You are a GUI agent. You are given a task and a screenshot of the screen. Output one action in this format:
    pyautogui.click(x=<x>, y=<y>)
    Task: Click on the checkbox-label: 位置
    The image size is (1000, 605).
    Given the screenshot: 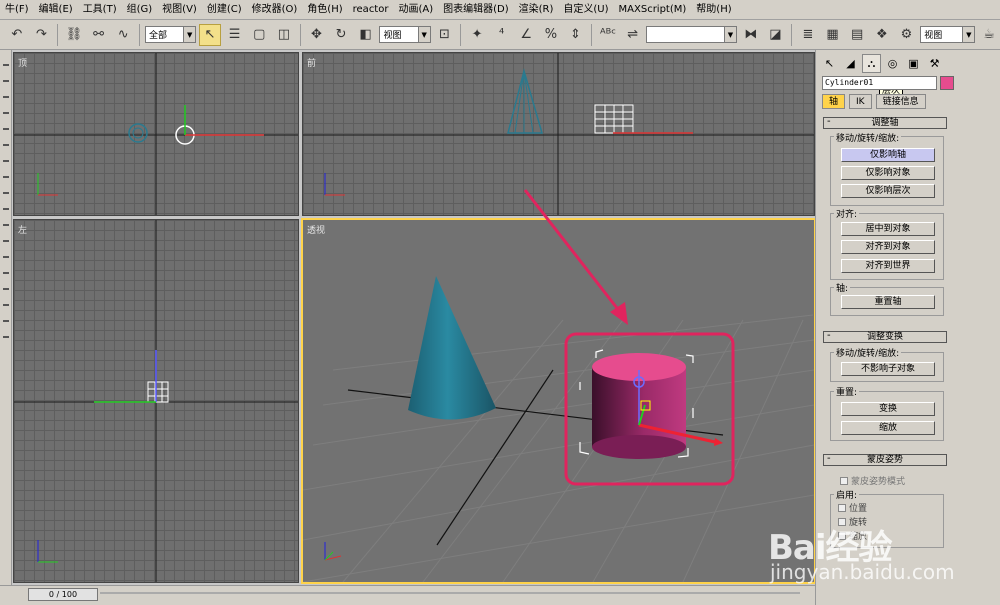 What is the action you would take?
    pyautogui.click(x=858, y=509)
    